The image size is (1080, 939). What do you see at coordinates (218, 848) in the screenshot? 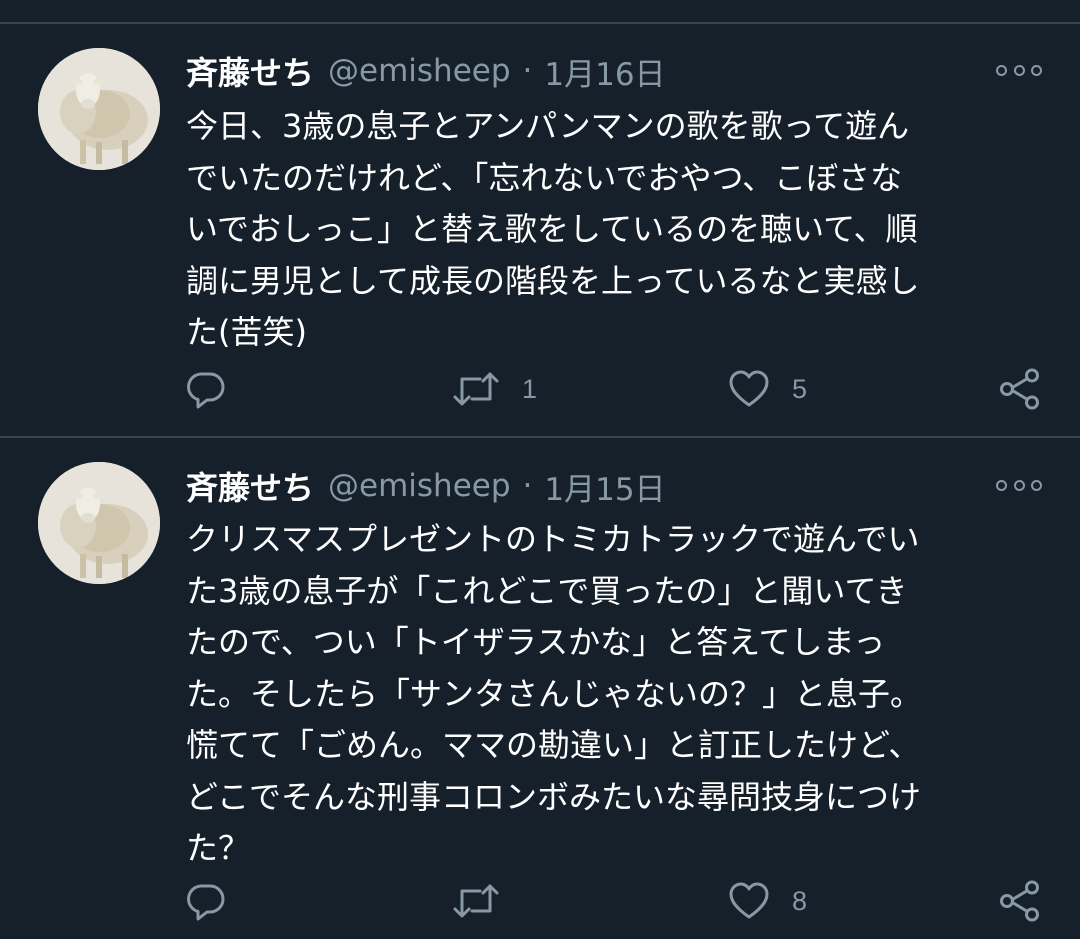
I see `tweet-text-line: た？` at bounding box center [218, 848].